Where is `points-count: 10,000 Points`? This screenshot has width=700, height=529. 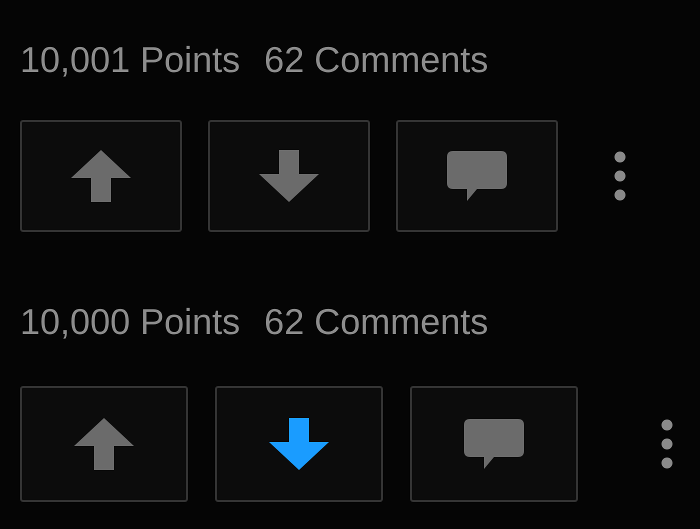
points-count: 10,000 Points is located at coordinates (130, 322).